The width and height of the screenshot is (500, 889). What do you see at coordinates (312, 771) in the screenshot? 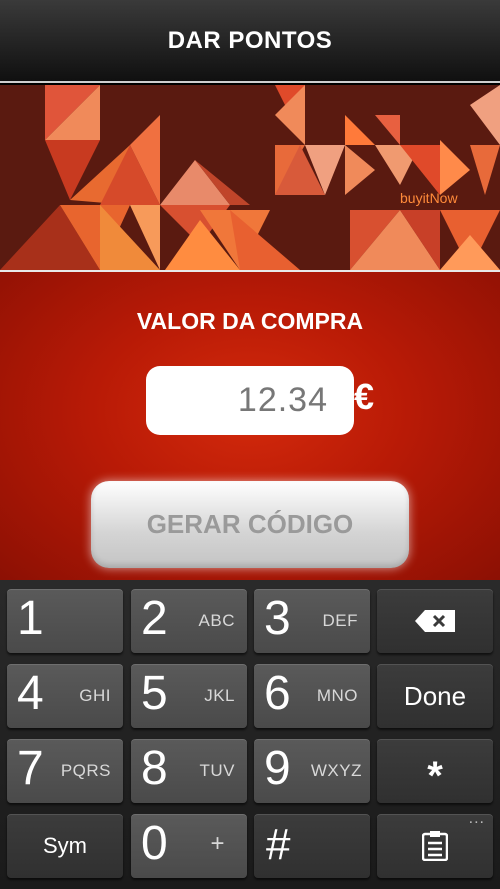
I see `key-9: 9 WXYZ` at bounding box center [312, 771].